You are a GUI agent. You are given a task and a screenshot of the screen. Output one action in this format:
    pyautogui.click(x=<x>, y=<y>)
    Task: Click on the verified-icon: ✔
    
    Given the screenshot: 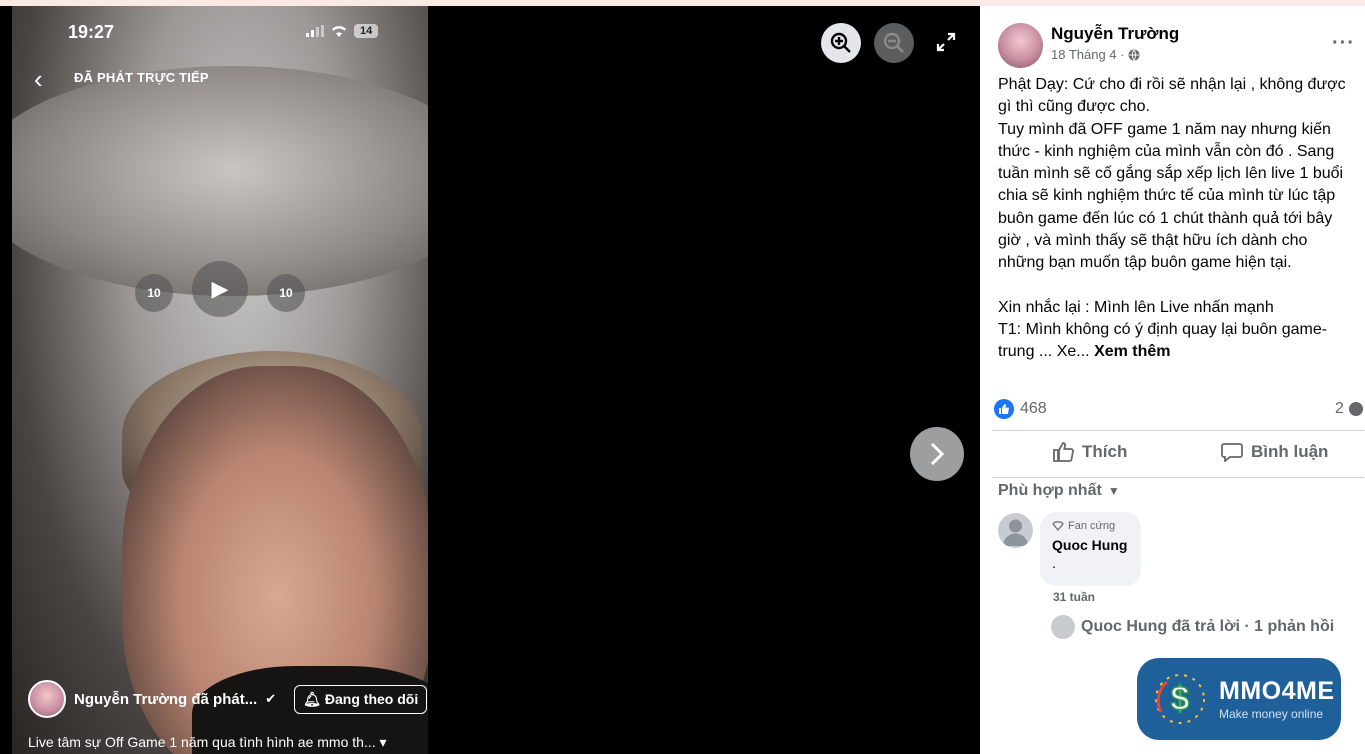 What is the action you would take?
    pyautogui.click(x=271, y=698)
    